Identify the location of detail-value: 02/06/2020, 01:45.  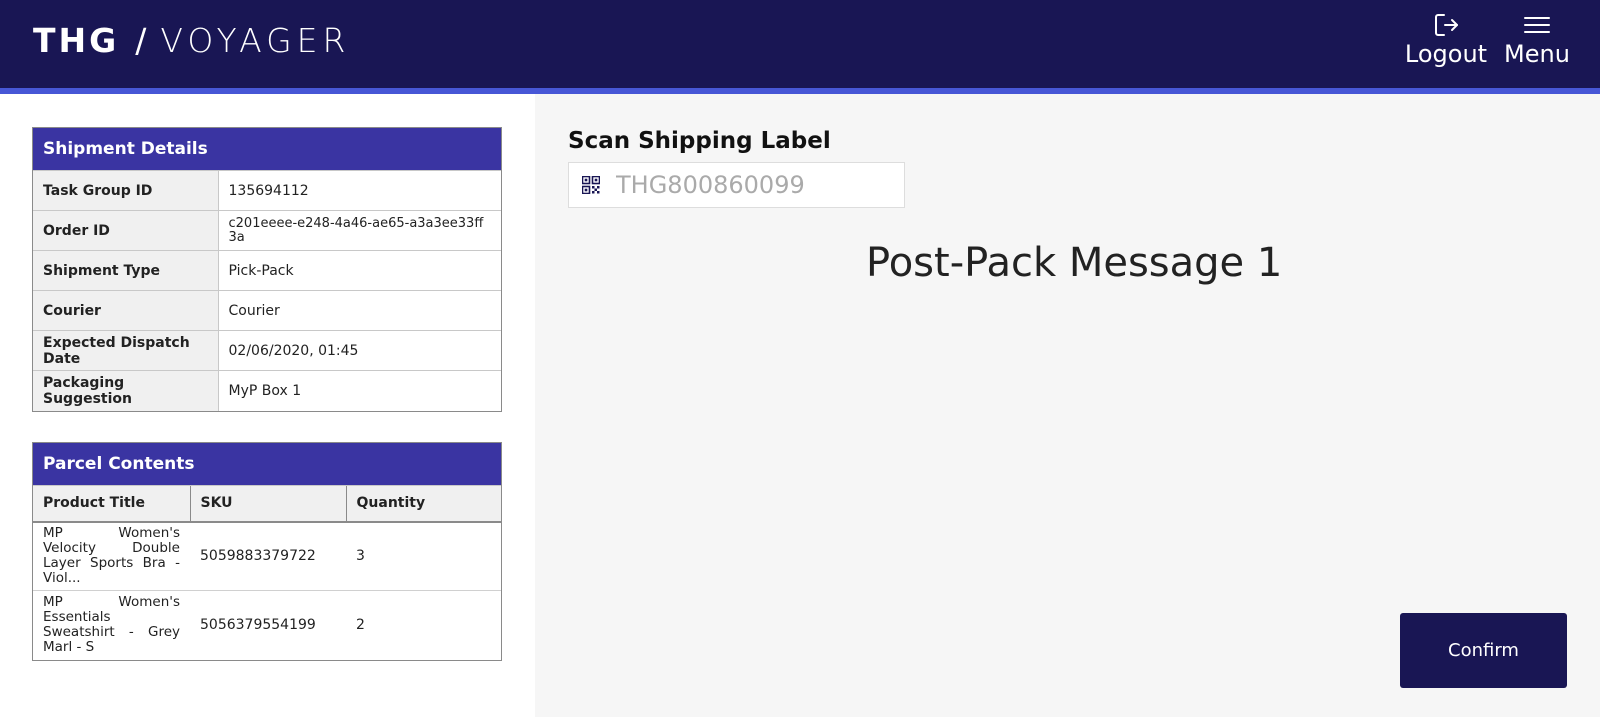
(359, 350).